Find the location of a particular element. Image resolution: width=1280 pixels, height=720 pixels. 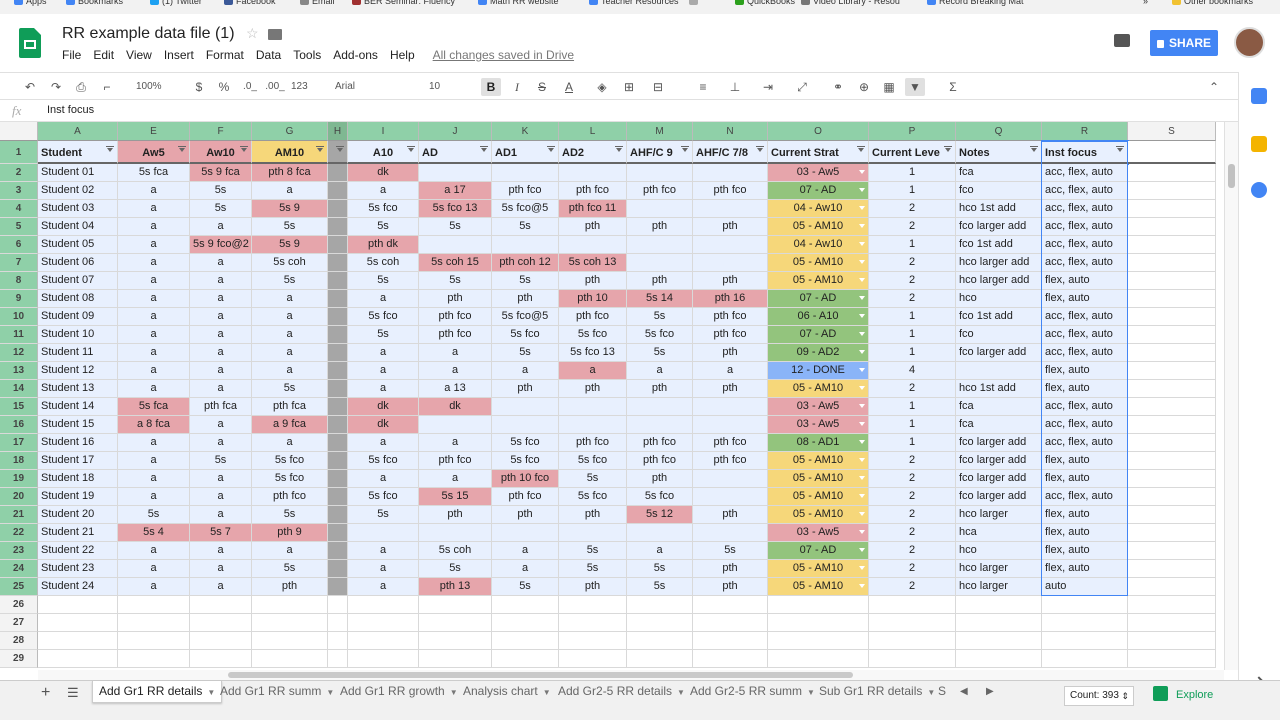

row-header: 25 is located at coordinates (19, 587).